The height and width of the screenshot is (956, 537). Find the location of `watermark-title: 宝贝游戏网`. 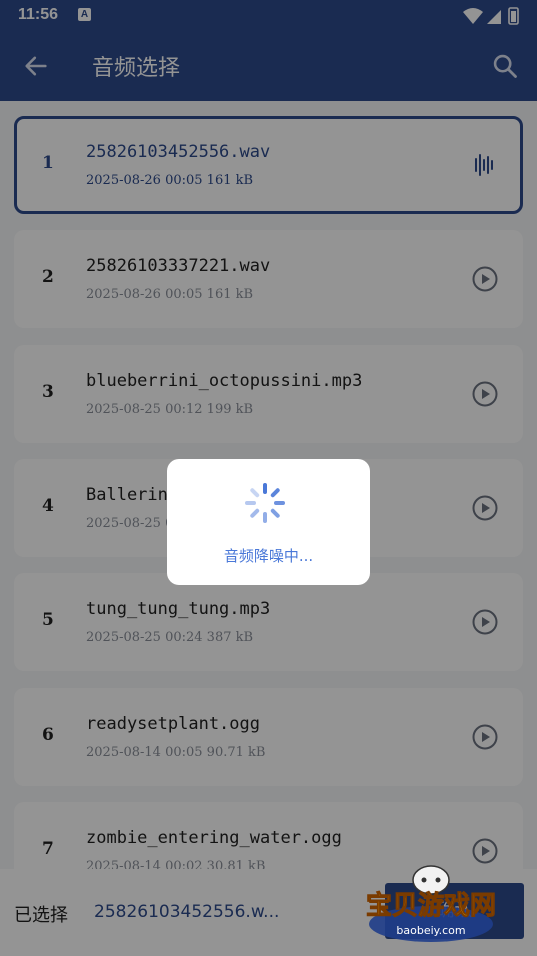

watermark-title: 宝贝游戏网 is located at coordinates (431, 905).